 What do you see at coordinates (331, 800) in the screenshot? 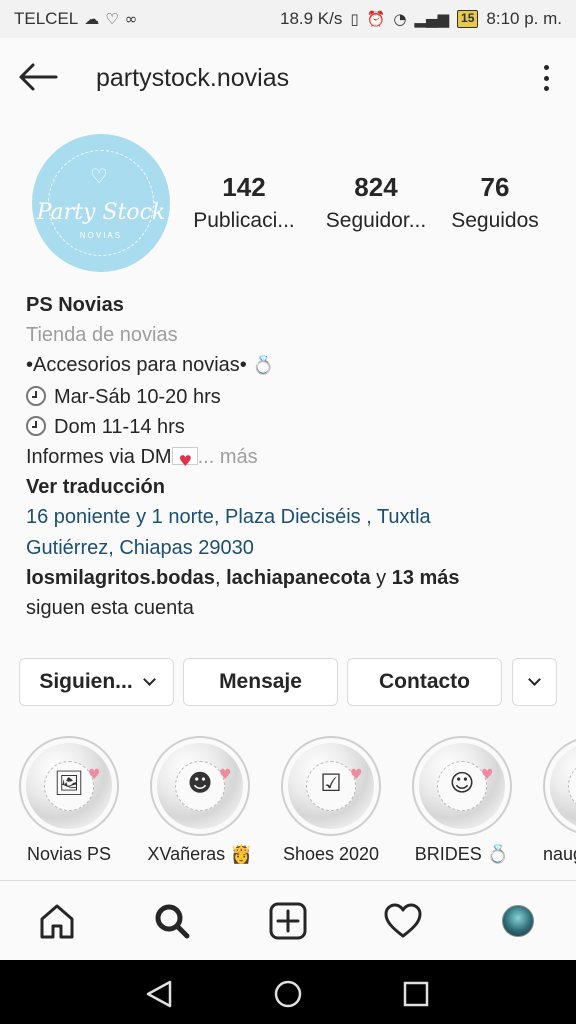
I see `story-highlight: ☑ ♥ Shoes 2020` at bounding box center [331, 800].